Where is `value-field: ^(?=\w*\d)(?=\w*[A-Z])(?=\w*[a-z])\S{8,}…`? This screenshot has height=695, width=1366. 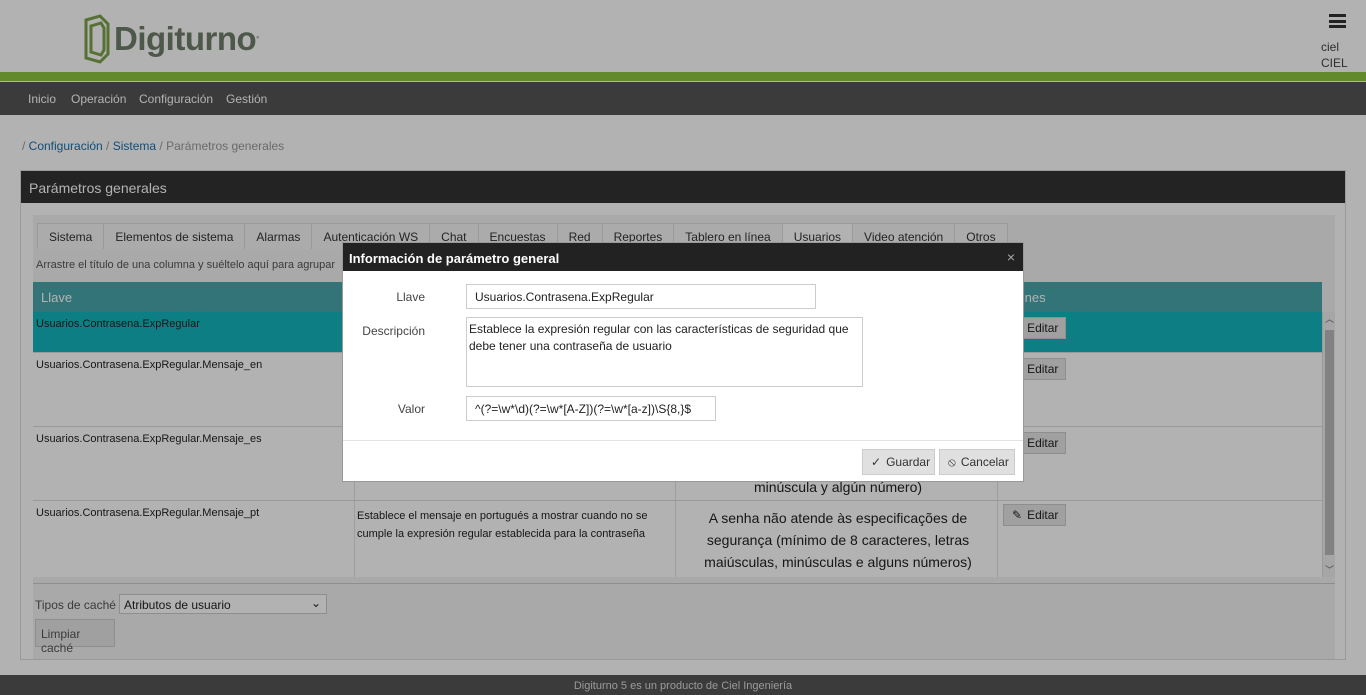
value-field: ^(?=\w*\d)(?=\w*[A-Z])(?=\w*[a-z])\S{8,}… is located at coordinates (591, 408).